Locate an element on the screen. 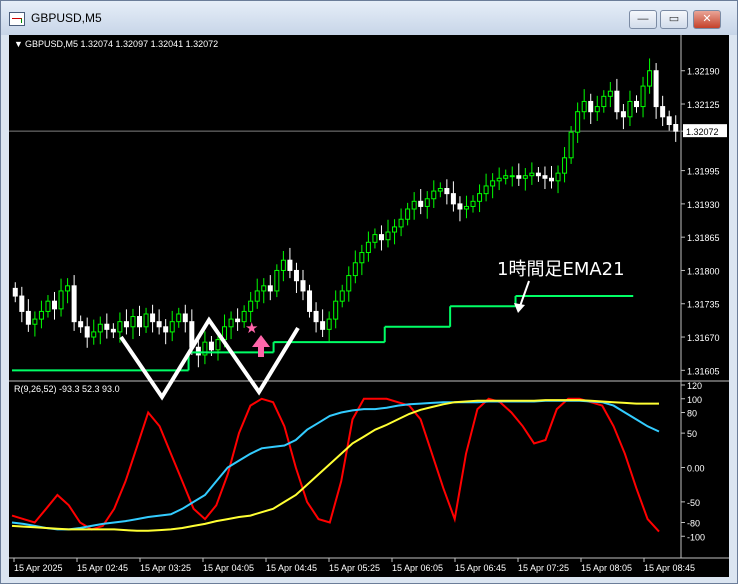 This screenshot has height=584, width=738. rci-title: R(9,26,52) -93.3 52.3 93.0 is located at coordinates (67, 389).